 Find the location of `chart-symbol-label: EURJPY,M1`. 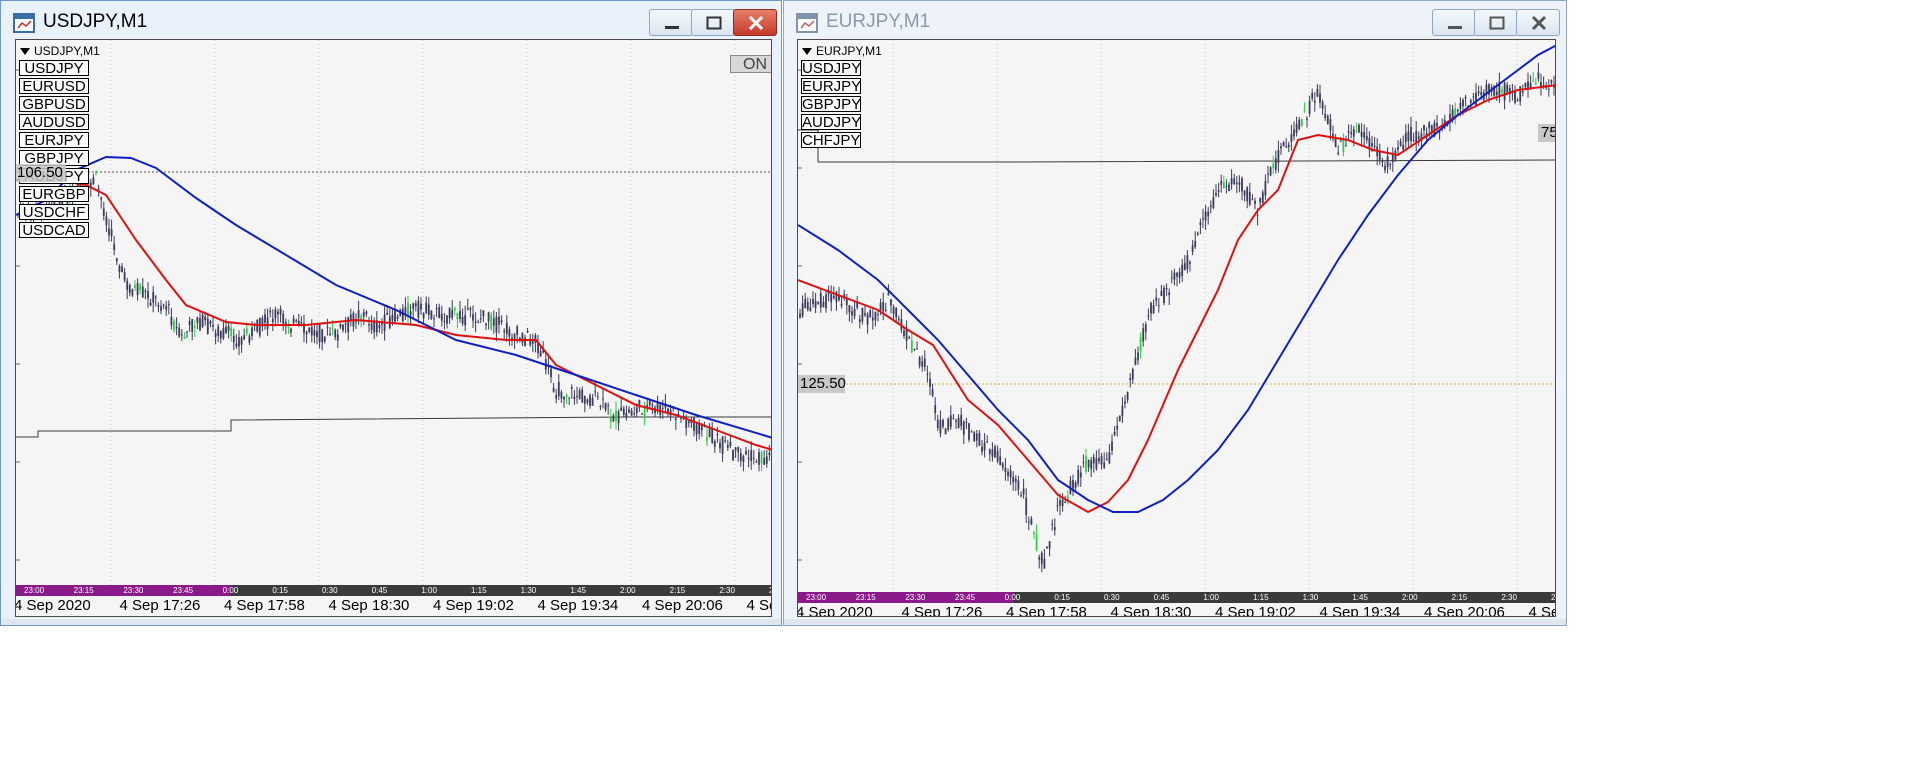

chart-symbol-label: EURJPY,M1 is located at coordinates (842, 51).